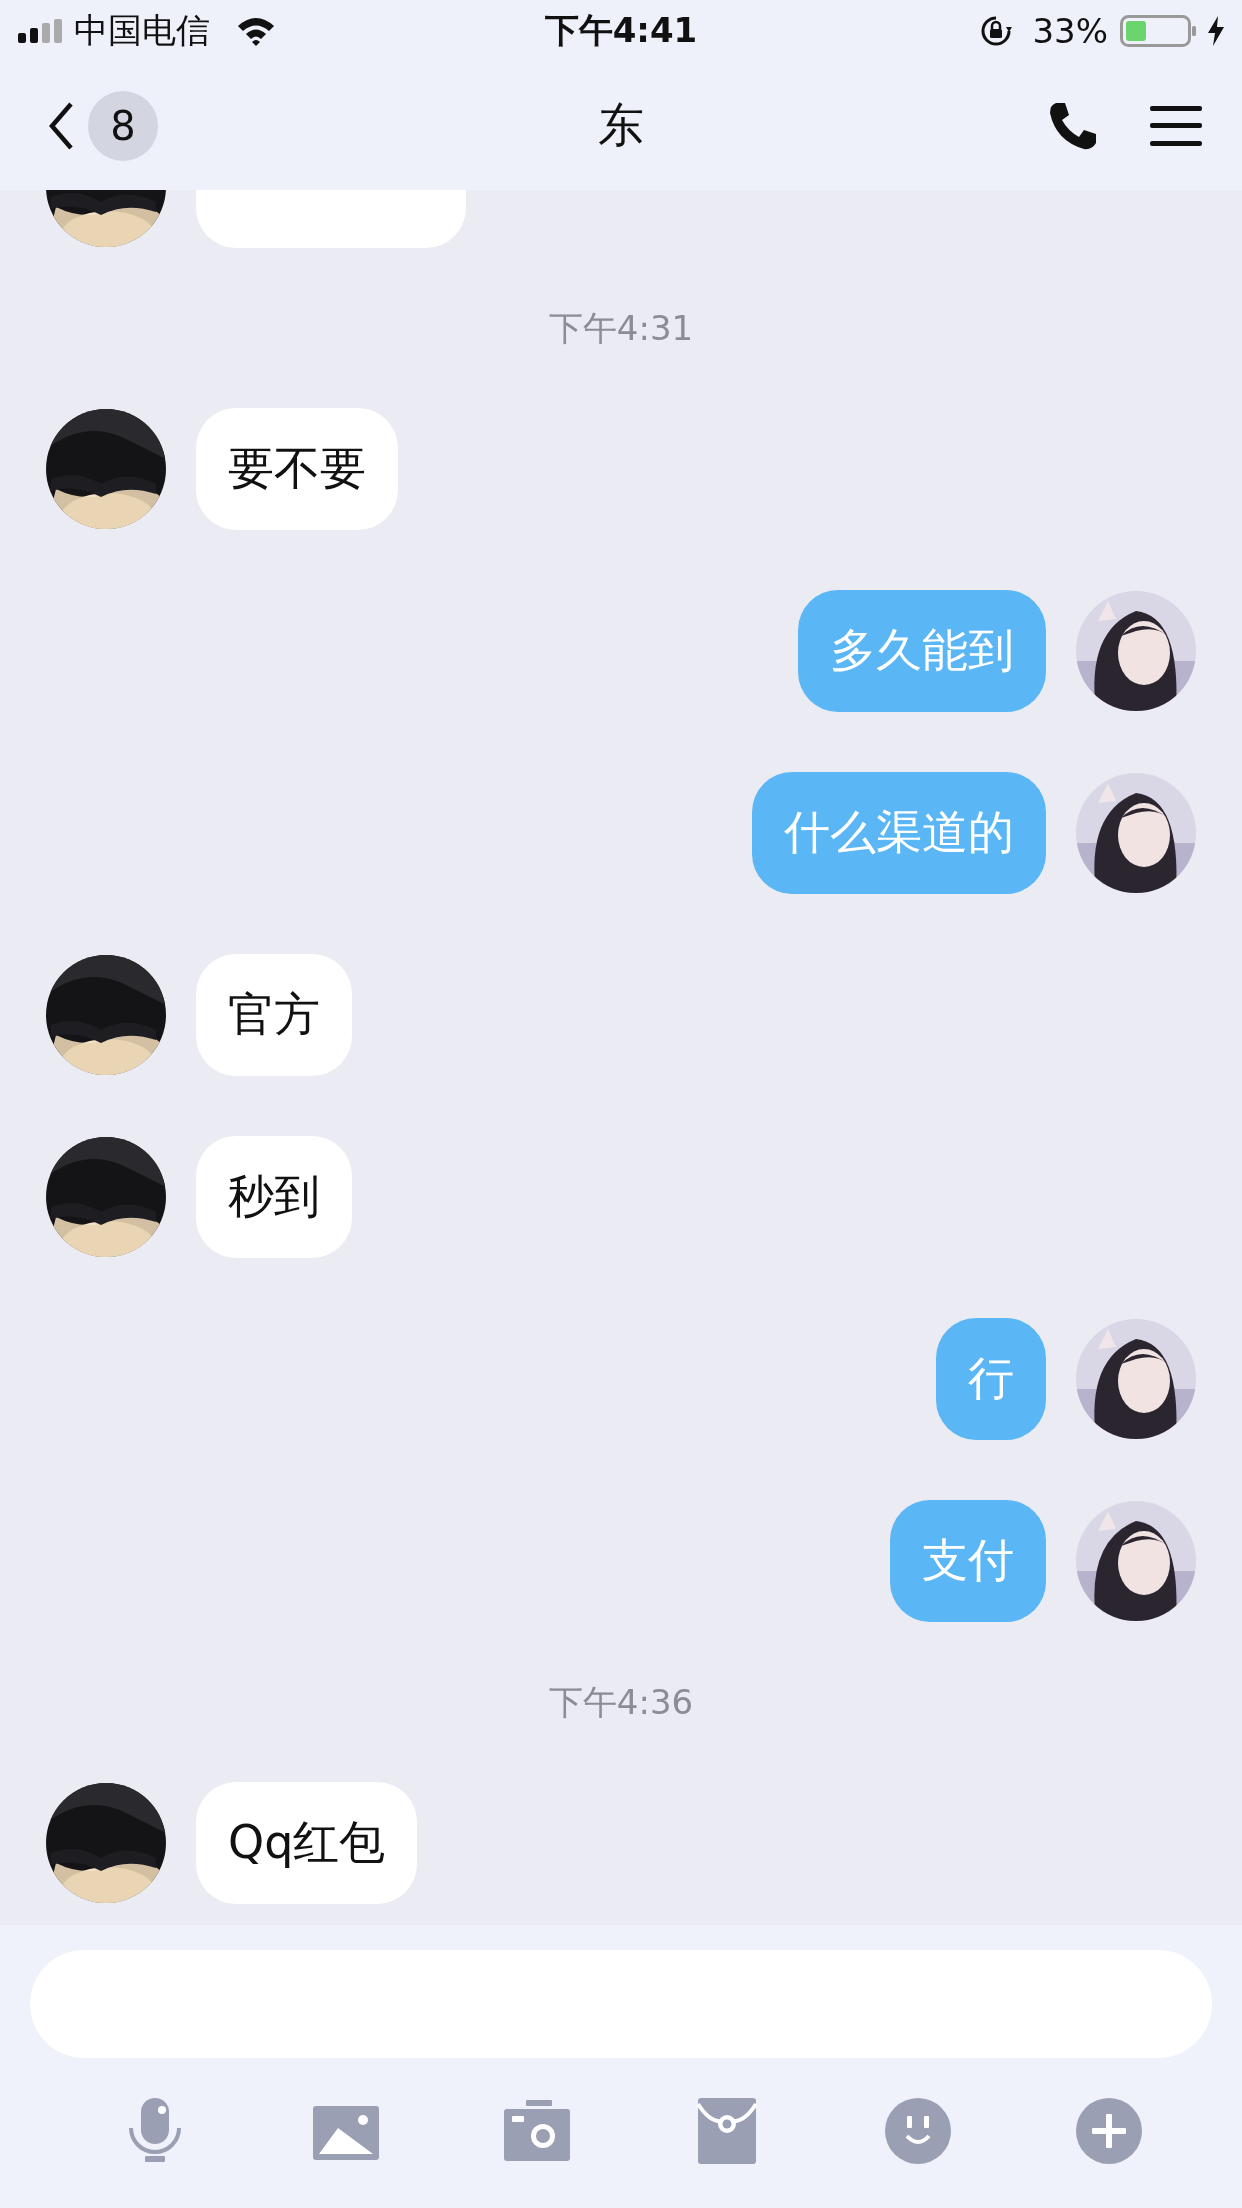 This screenshot has height=2208, width=1242. Describe the element at coordinates (899, 833) in the screenshot. I see `message-bubble: 什么渠道的` at that location.